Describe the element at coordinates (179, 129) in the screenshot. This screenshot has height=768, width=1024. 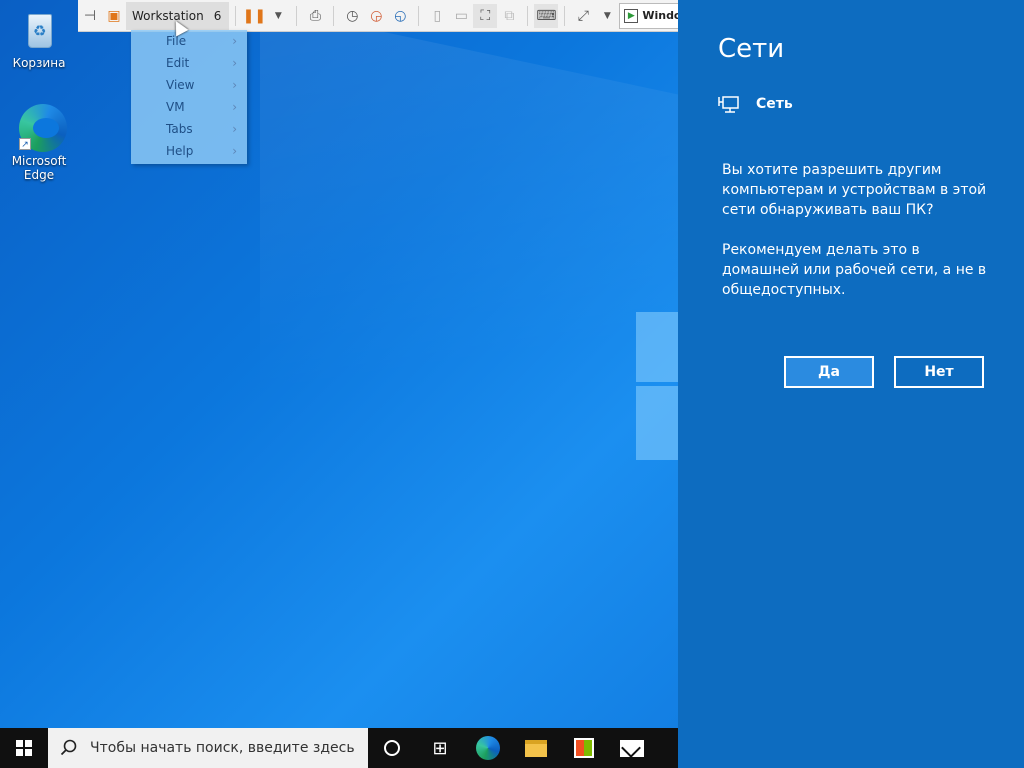
I see `menu-item-label: Tabs` at that location.